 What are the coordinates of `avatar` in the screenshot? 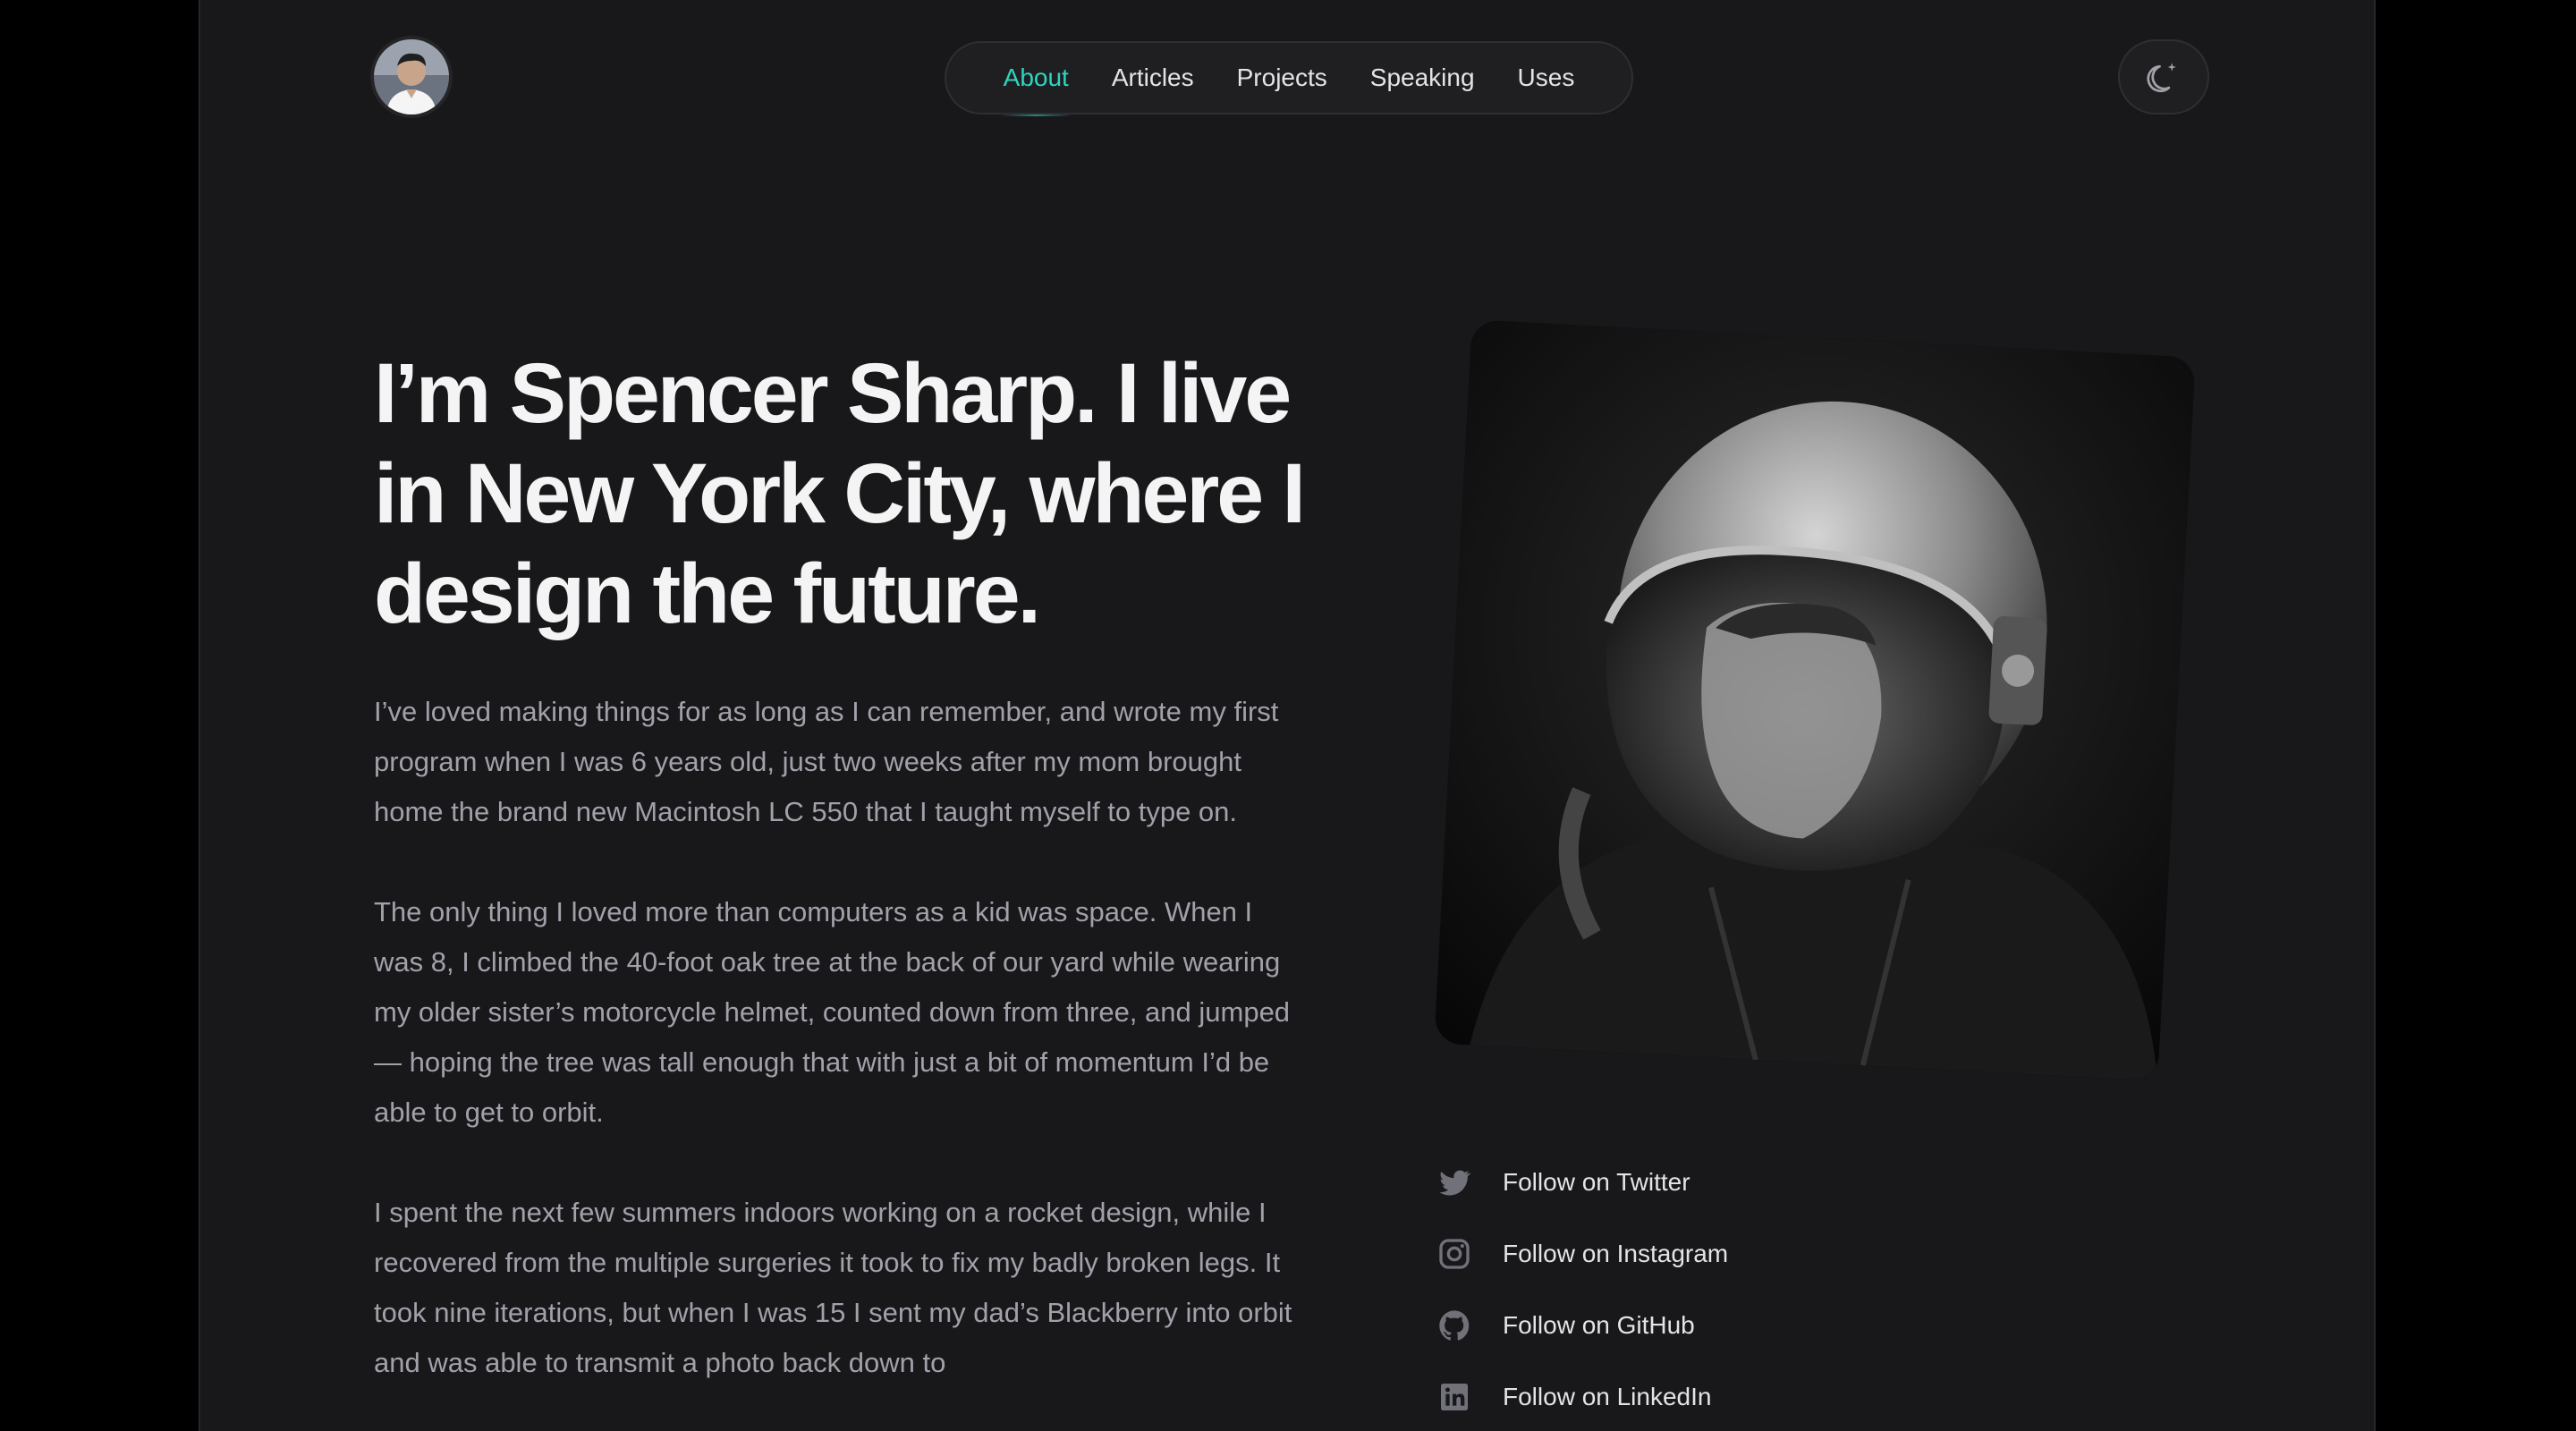 It's located at (411, 76).